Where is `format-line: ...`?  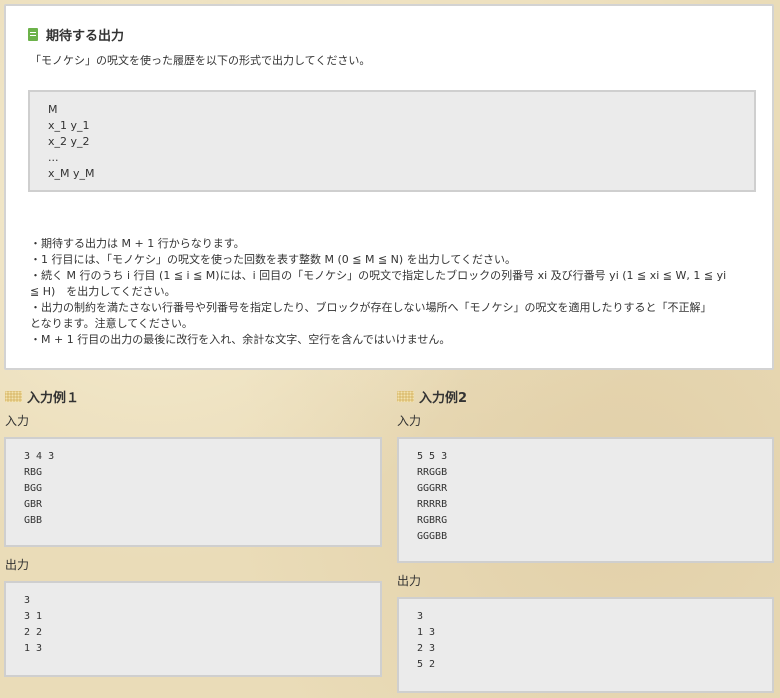 format-line: ... is located at coordinates (53, 157).